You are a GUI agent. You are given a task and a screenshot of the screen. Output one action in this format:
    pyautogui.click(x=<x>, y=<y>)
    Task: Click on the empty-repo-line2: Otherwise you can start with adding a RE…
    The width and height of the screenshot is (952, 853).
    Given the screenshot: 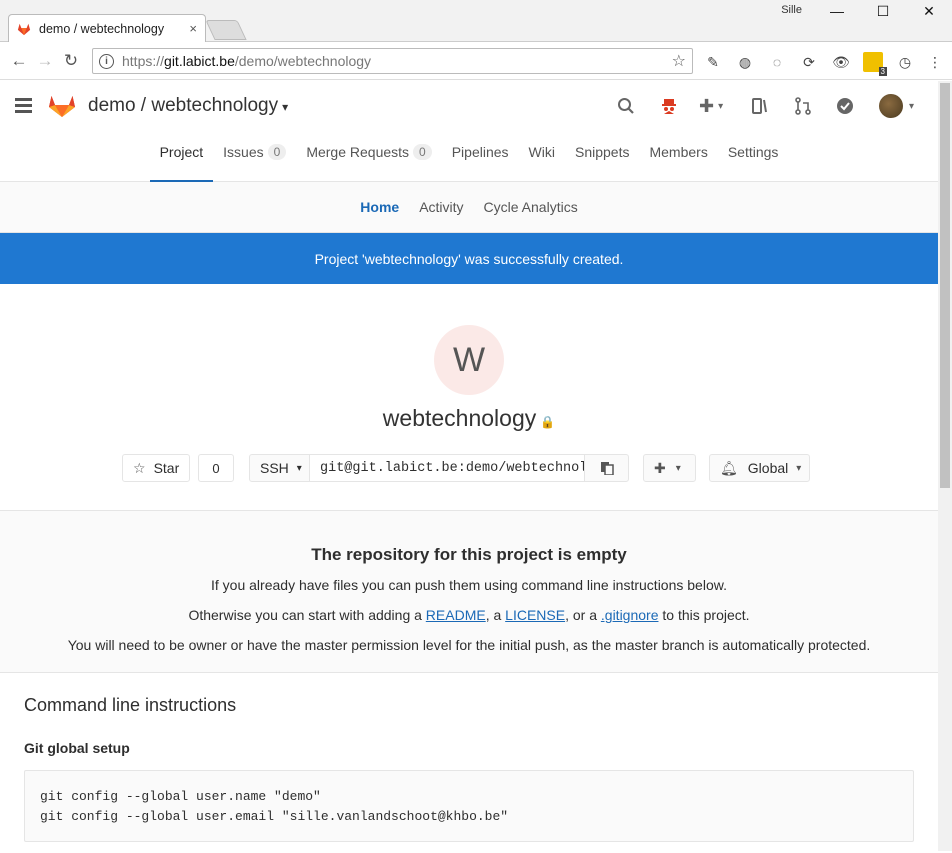 What is the action you would take?
    pyautogui.click(x=469, y=615)
    